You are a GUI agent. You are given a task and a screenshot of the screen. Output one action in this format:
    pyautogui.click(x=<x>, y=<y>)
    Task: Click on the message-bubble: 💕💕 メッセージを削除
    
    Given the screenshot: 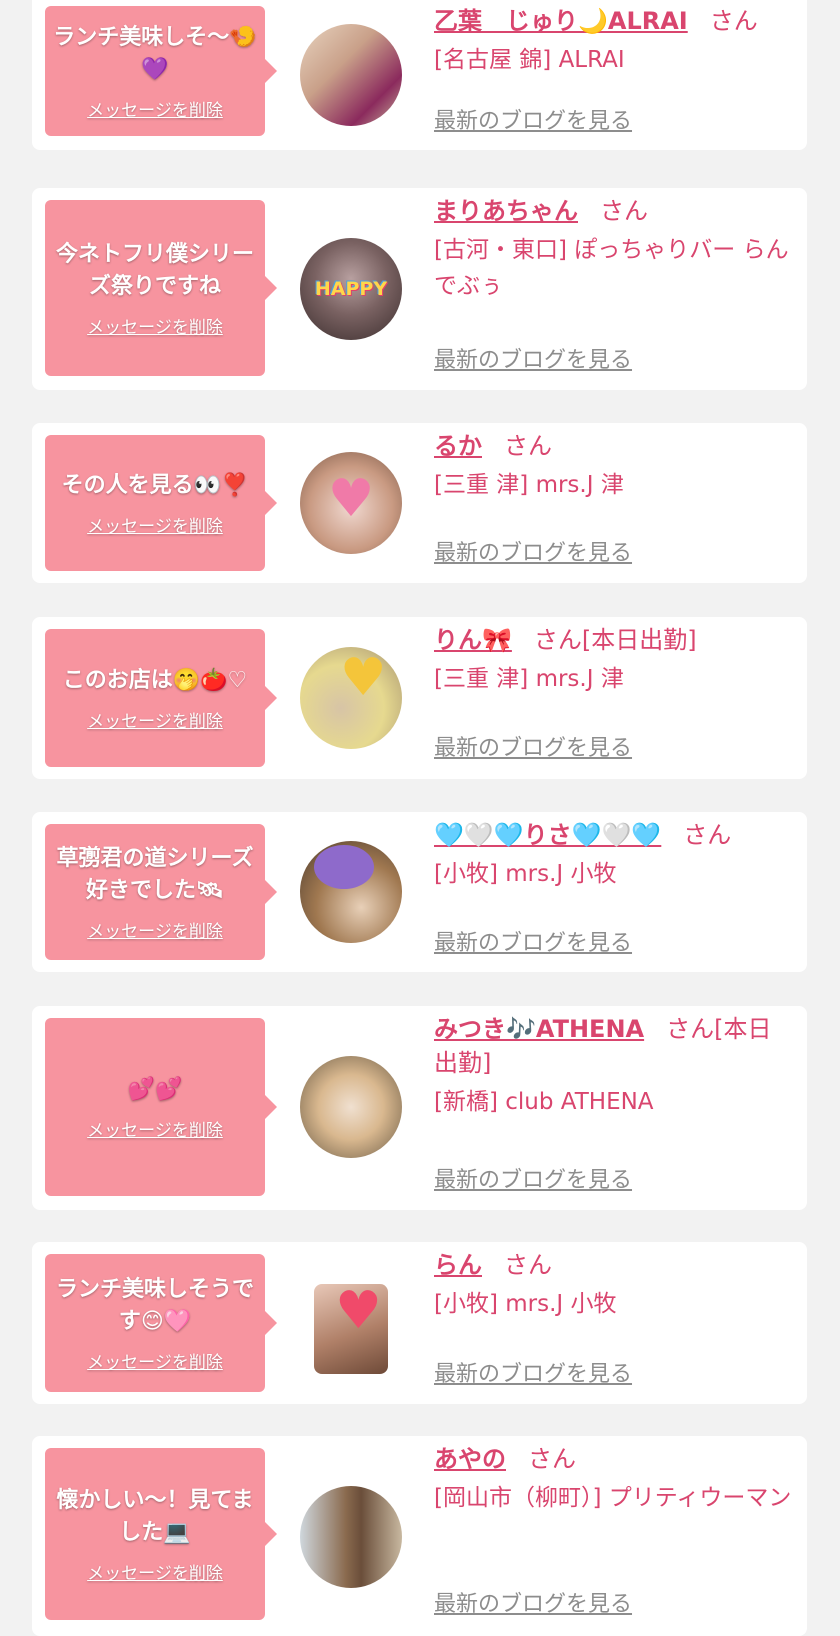 What is the action you would take?
    pyautogui.click(x=161, y=1107)
    